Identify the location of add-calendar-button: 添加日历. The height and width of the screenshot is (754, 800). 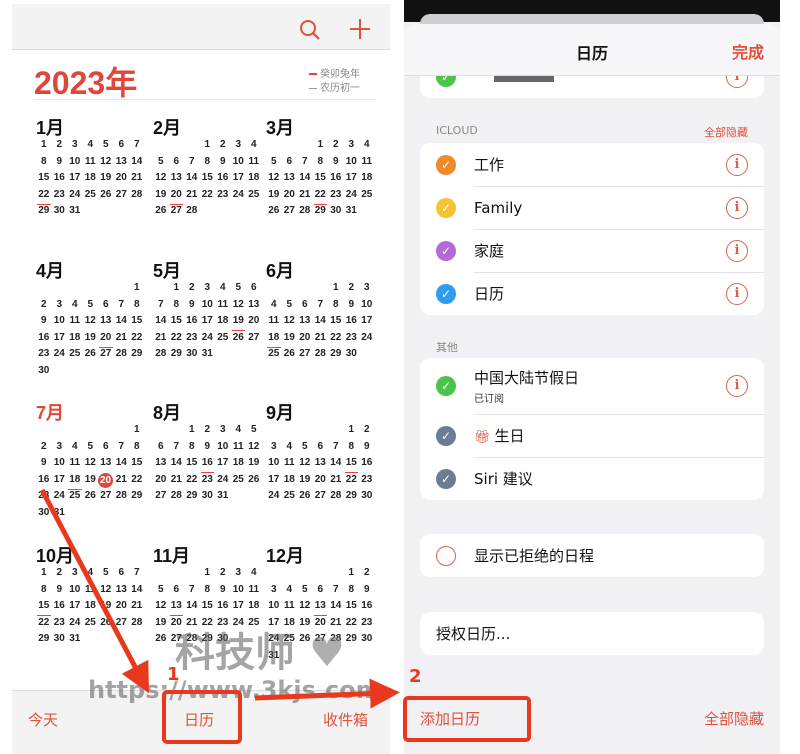
(450, 718).